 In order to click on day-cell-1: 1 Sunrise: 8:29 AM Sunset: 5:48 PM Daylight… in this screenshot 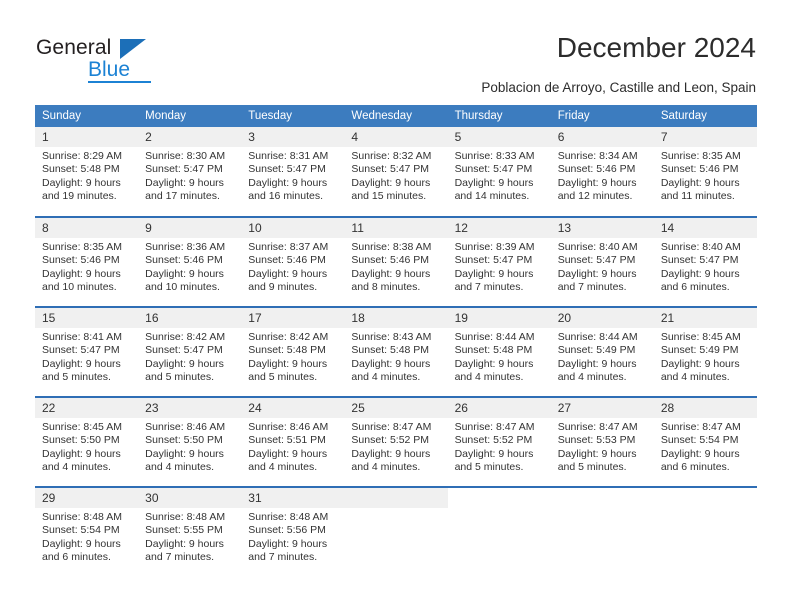, I will do `click(87, 172)`.